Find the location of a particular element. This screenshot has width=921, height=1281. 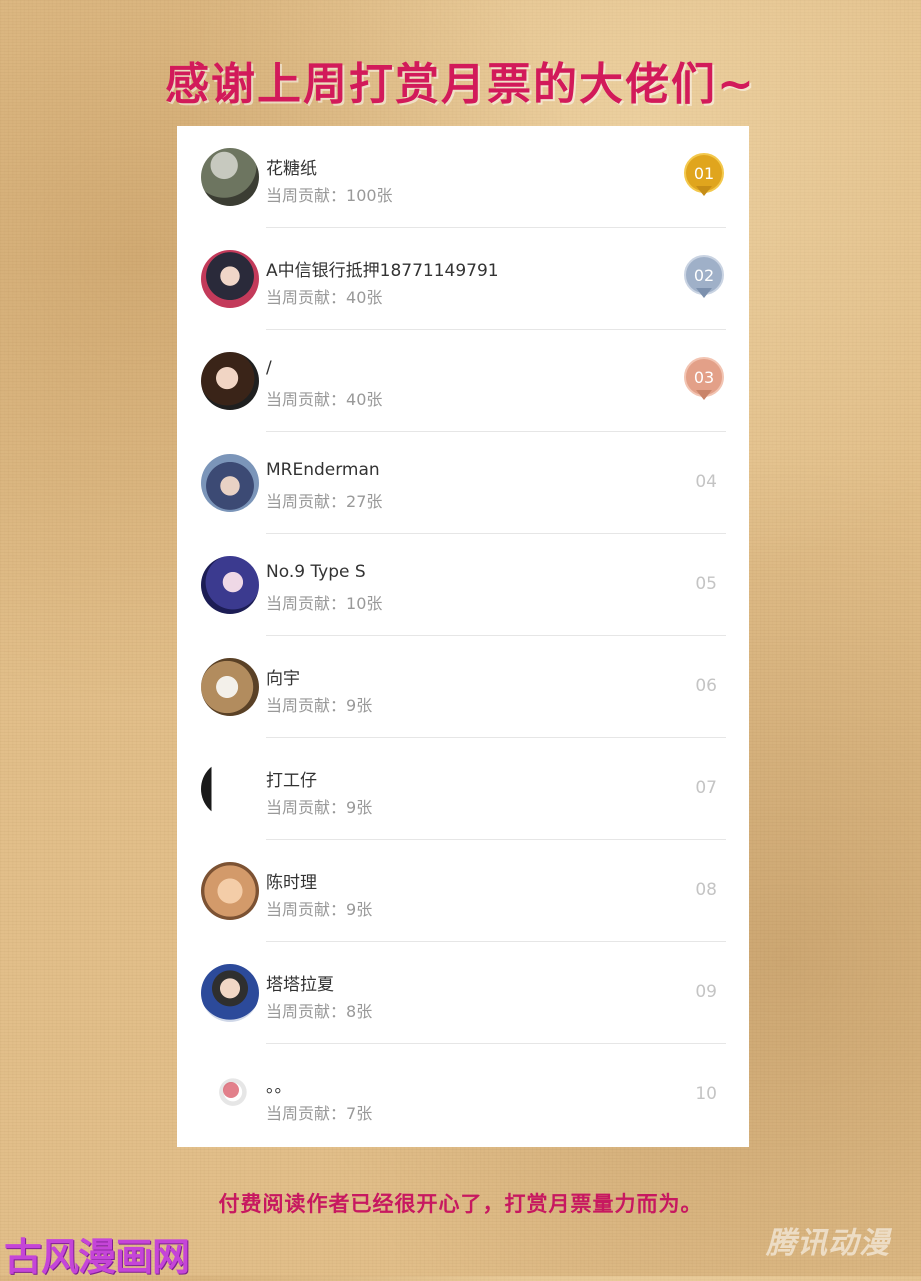

contribution-text: 当周贡献：10张 is located at coordinates (324, 602).